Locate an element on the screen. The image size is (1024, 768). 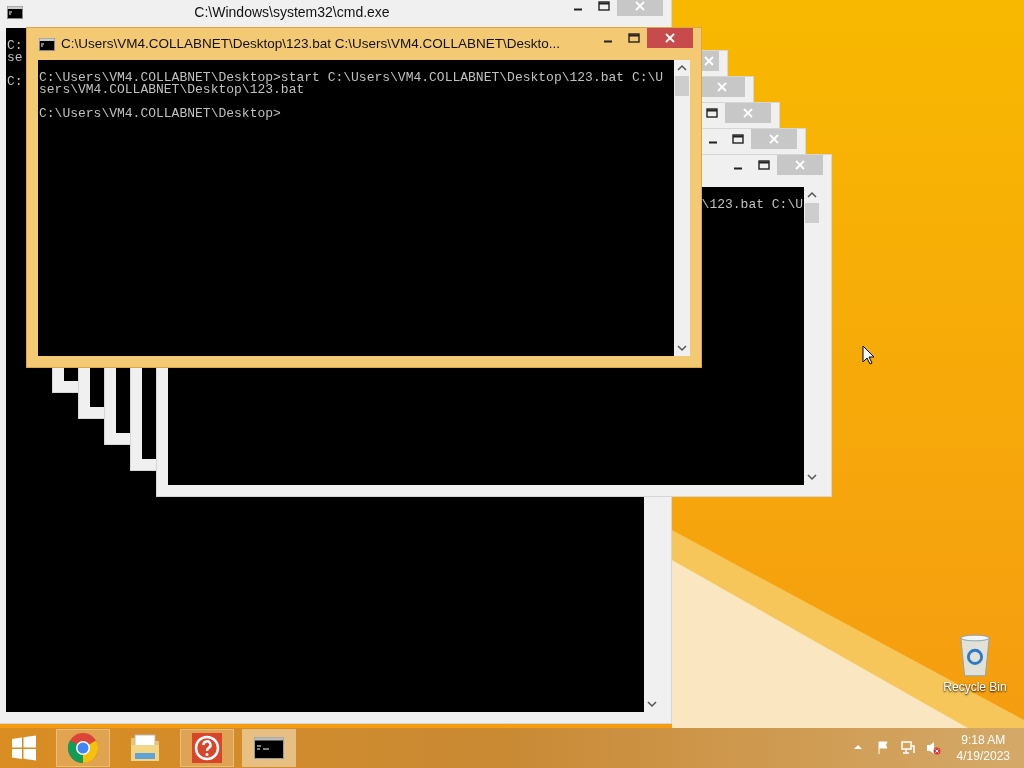
icon-label: Recycle Bin is located at coordinates (975, 687).